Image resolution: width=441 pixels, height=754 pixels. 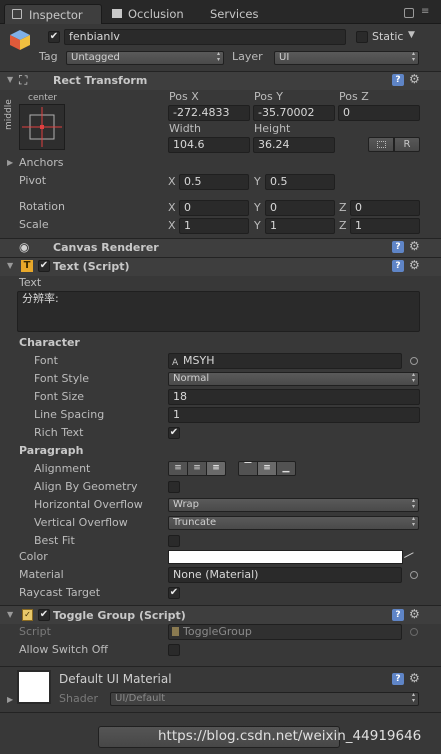 What do you see at coordinates (388, 36) in the screenshot?
I see `static-label: Static` at bounding box center [388, 36].